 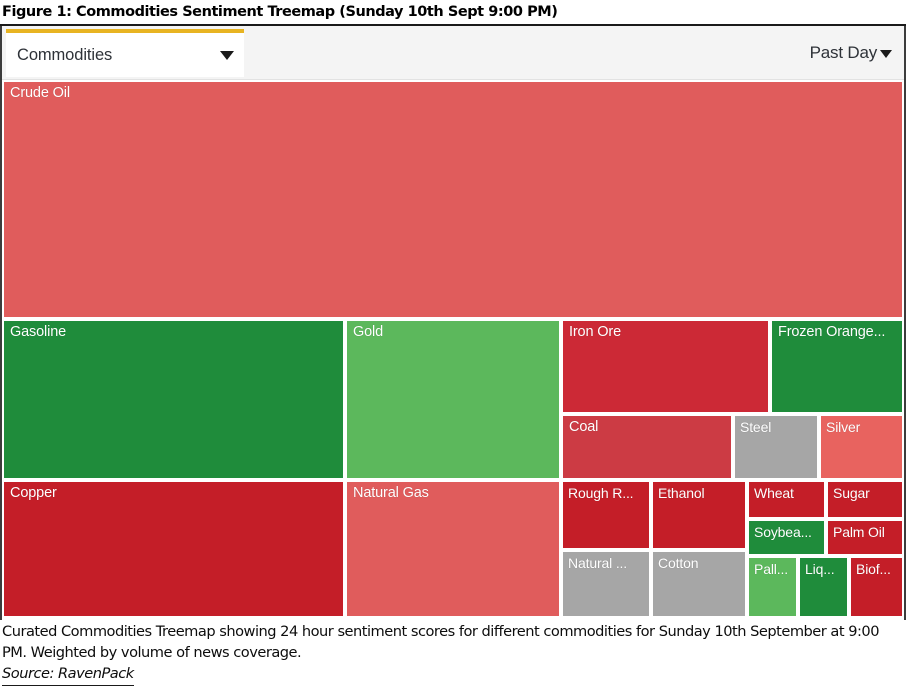 I want to click on treemap-cell: Cotton, so click(x=699, y=584).